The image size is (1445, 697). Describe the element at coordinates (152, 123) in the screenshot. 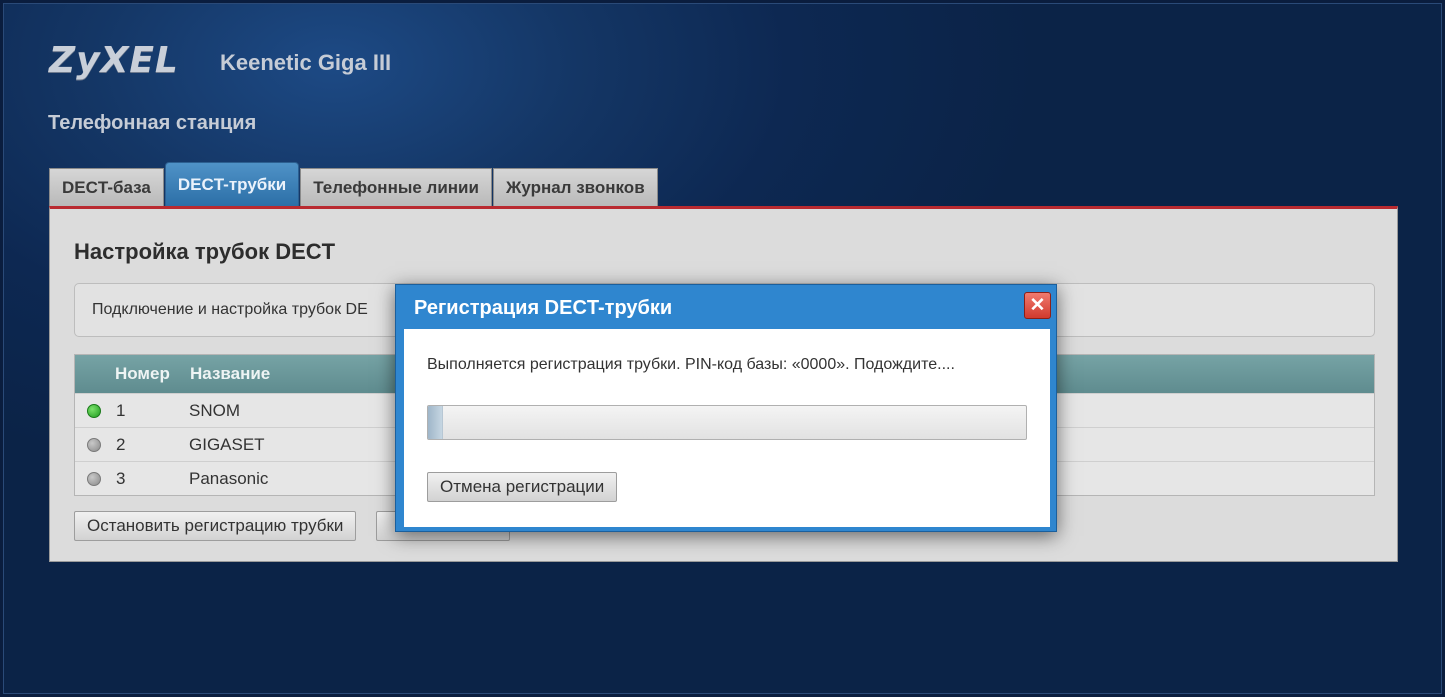

I see `section-title: Телефонная станция` at that location.